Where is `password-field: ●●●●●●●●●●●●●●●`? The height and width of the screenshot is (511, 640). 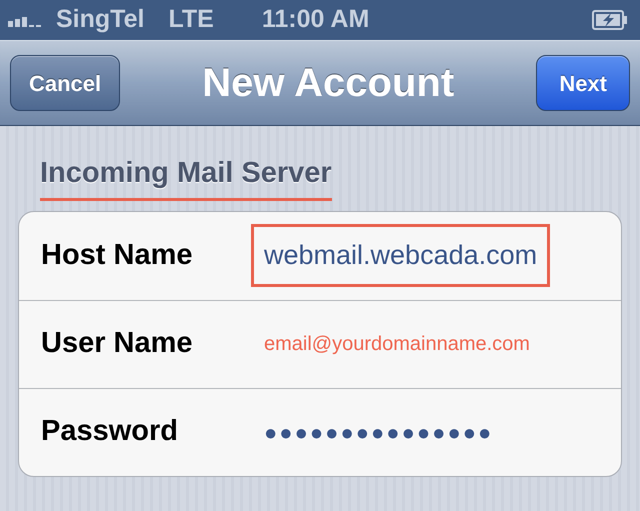 password-field: ●●●●●●●●●●●●●●● is located at coordinates (378, 432).